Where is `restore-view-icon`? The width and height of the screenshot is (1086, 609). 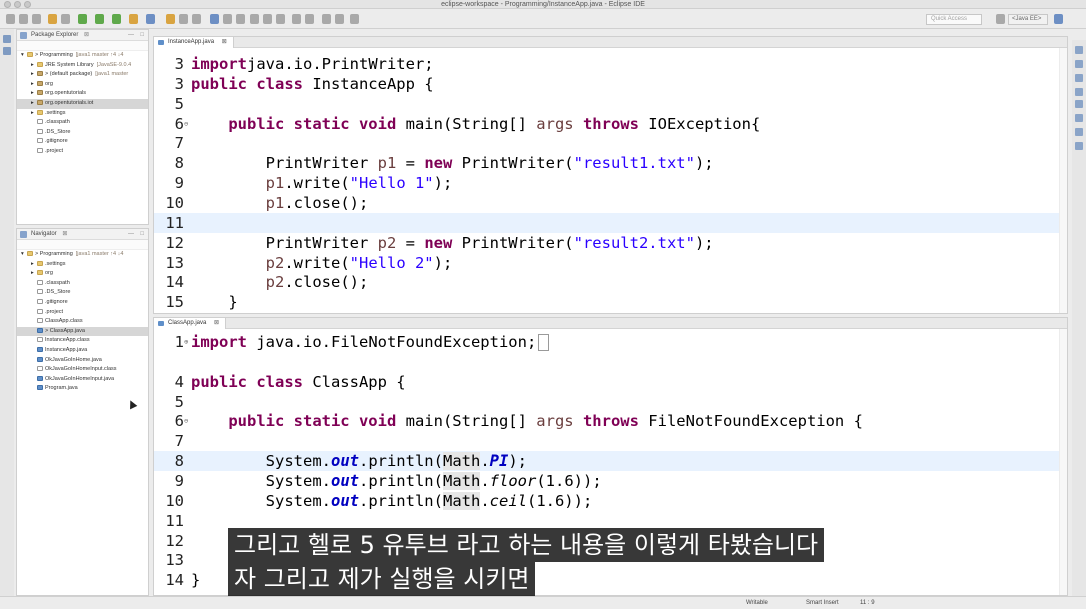 restore-view-icon is located at coordinates (7, 39).